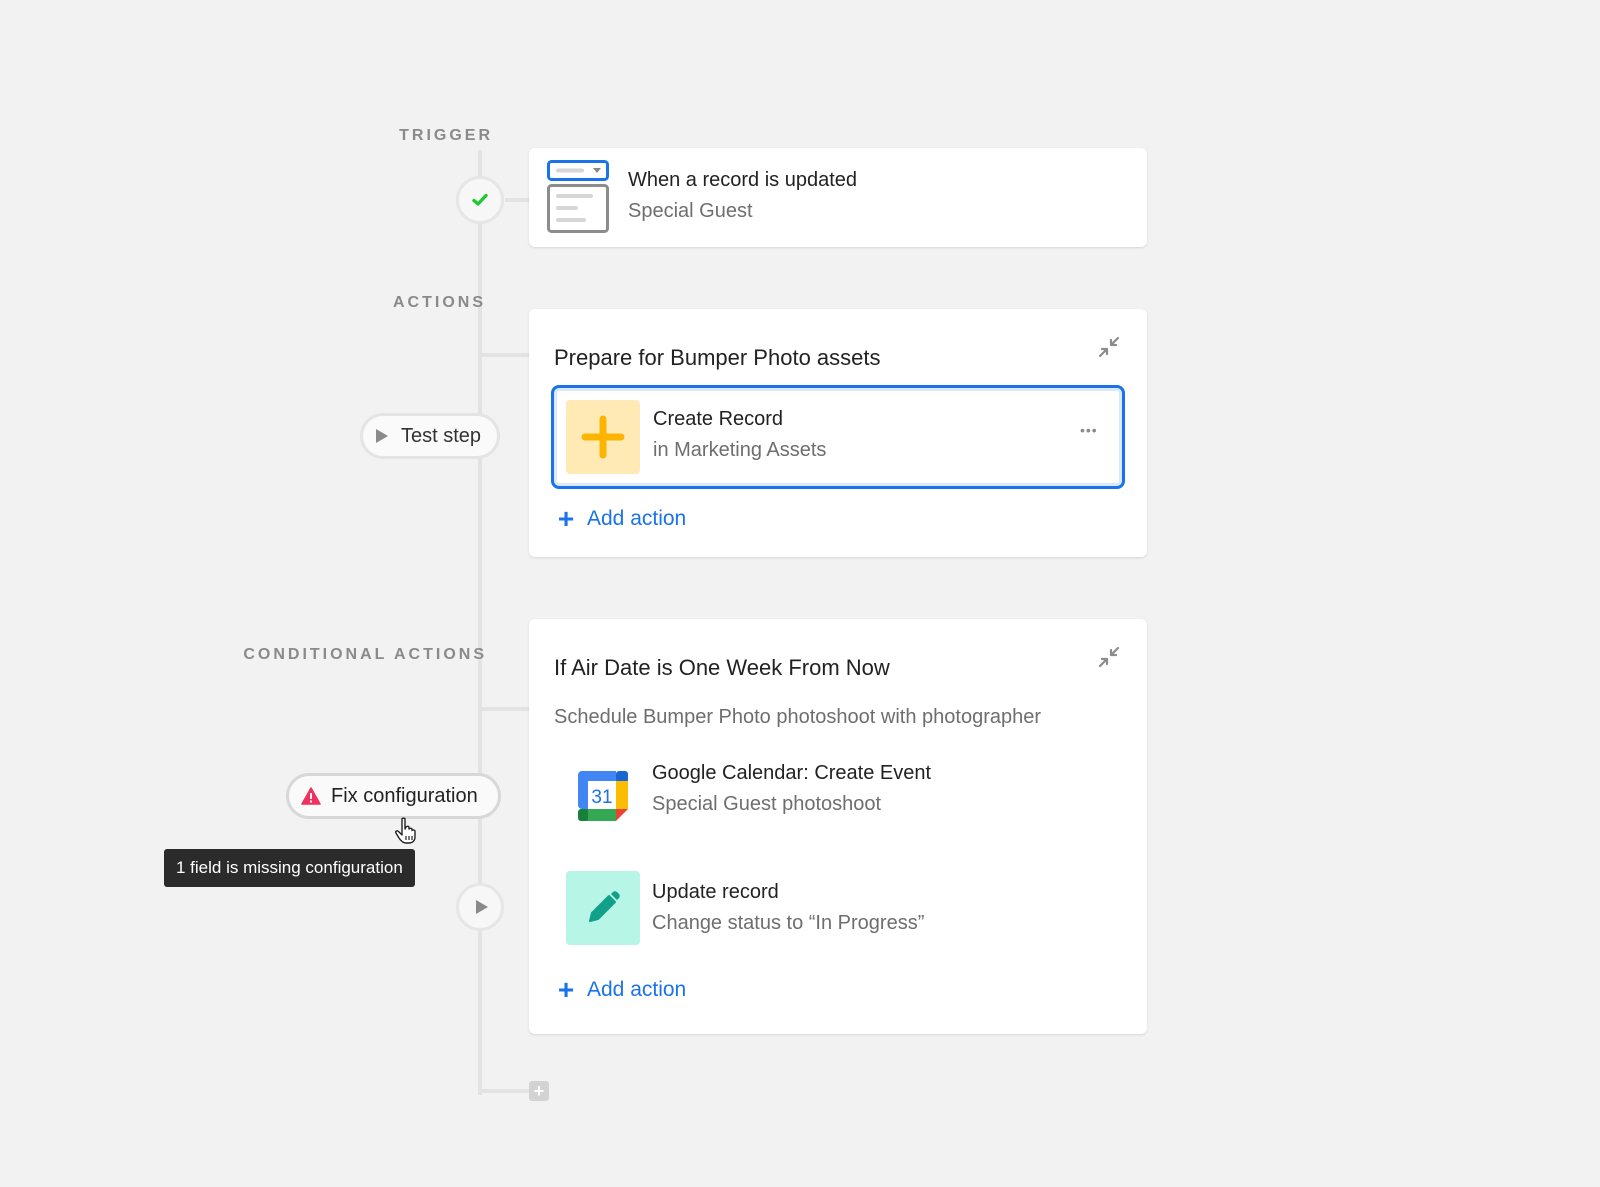  Describe the element at coordinates (441, 435) in the screenshot. I see `test-step-label: Test step` at that location.